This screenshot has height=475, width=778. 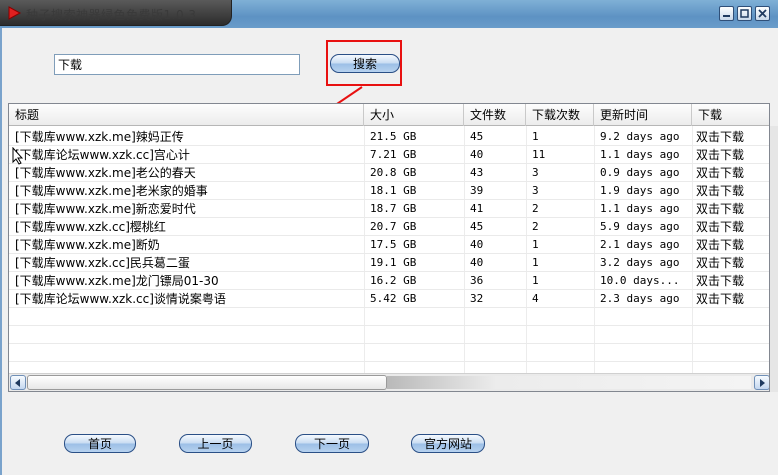 What do you see at coordinates (762, 13) in the screenshot?
I see `close-button` at bounding box center [762, 13].